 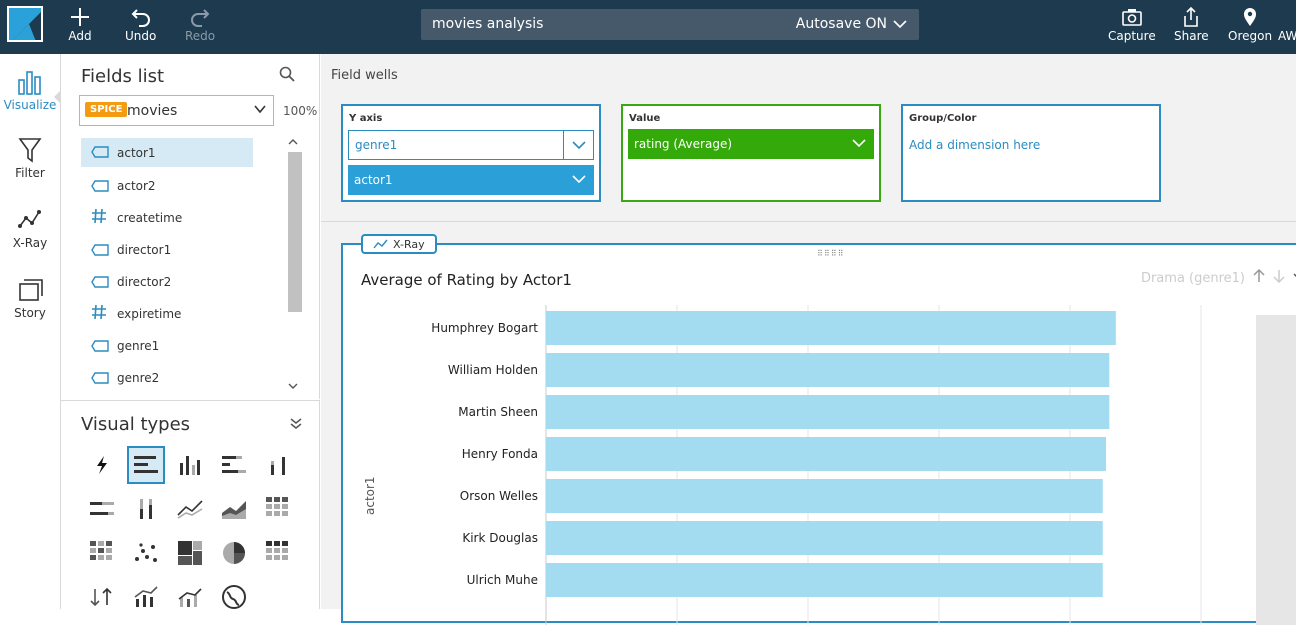 I want to click on dimension-tag-icon, so click(x=104, y=346).